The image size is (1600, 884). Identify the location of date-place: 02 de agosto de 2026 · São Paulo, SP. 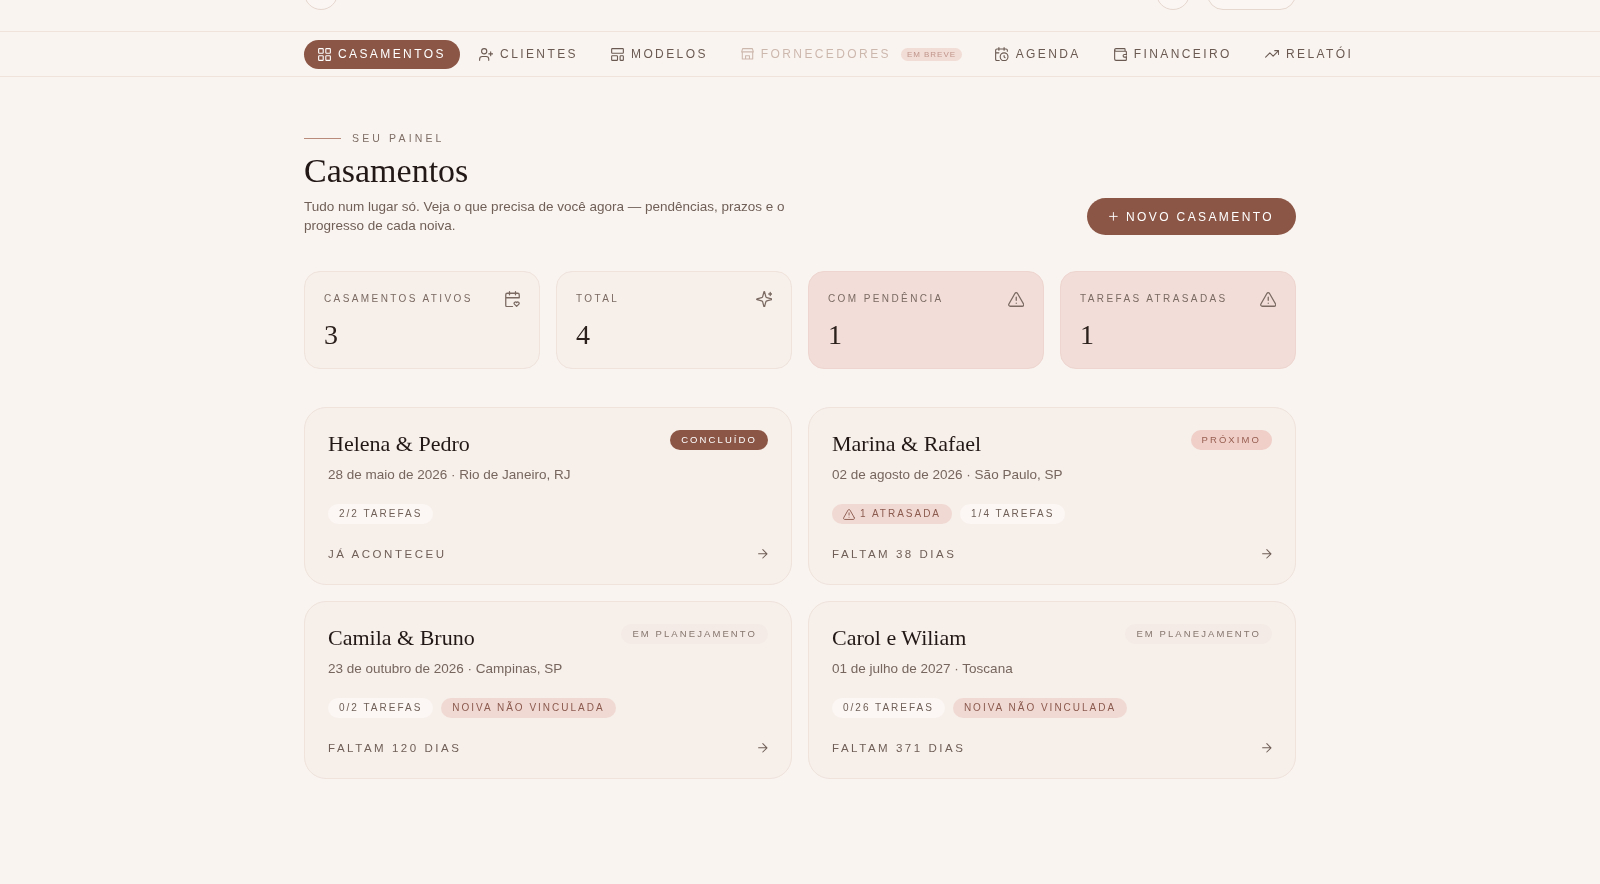
(948, 475).